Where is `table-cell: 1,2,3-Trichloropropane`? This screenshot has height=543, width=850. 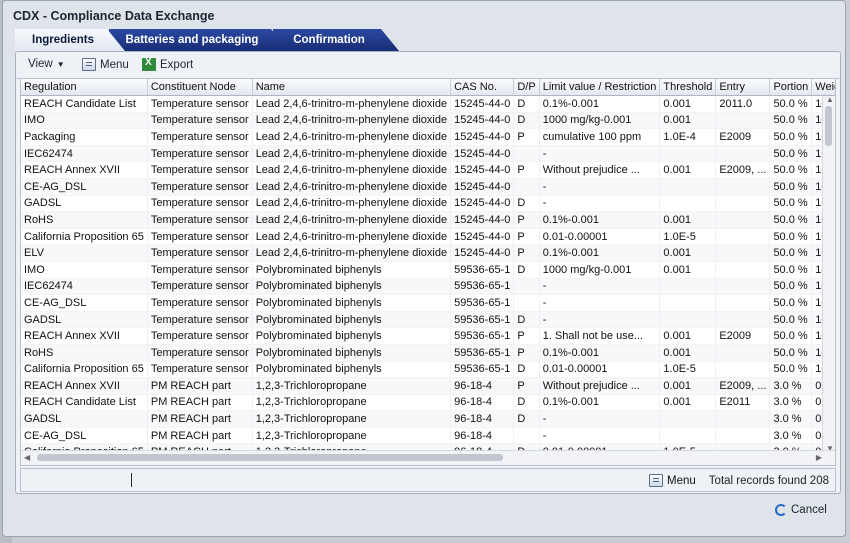 table-cell: 1,2,3-Trichloropropane is located at coordinates (352, 386).